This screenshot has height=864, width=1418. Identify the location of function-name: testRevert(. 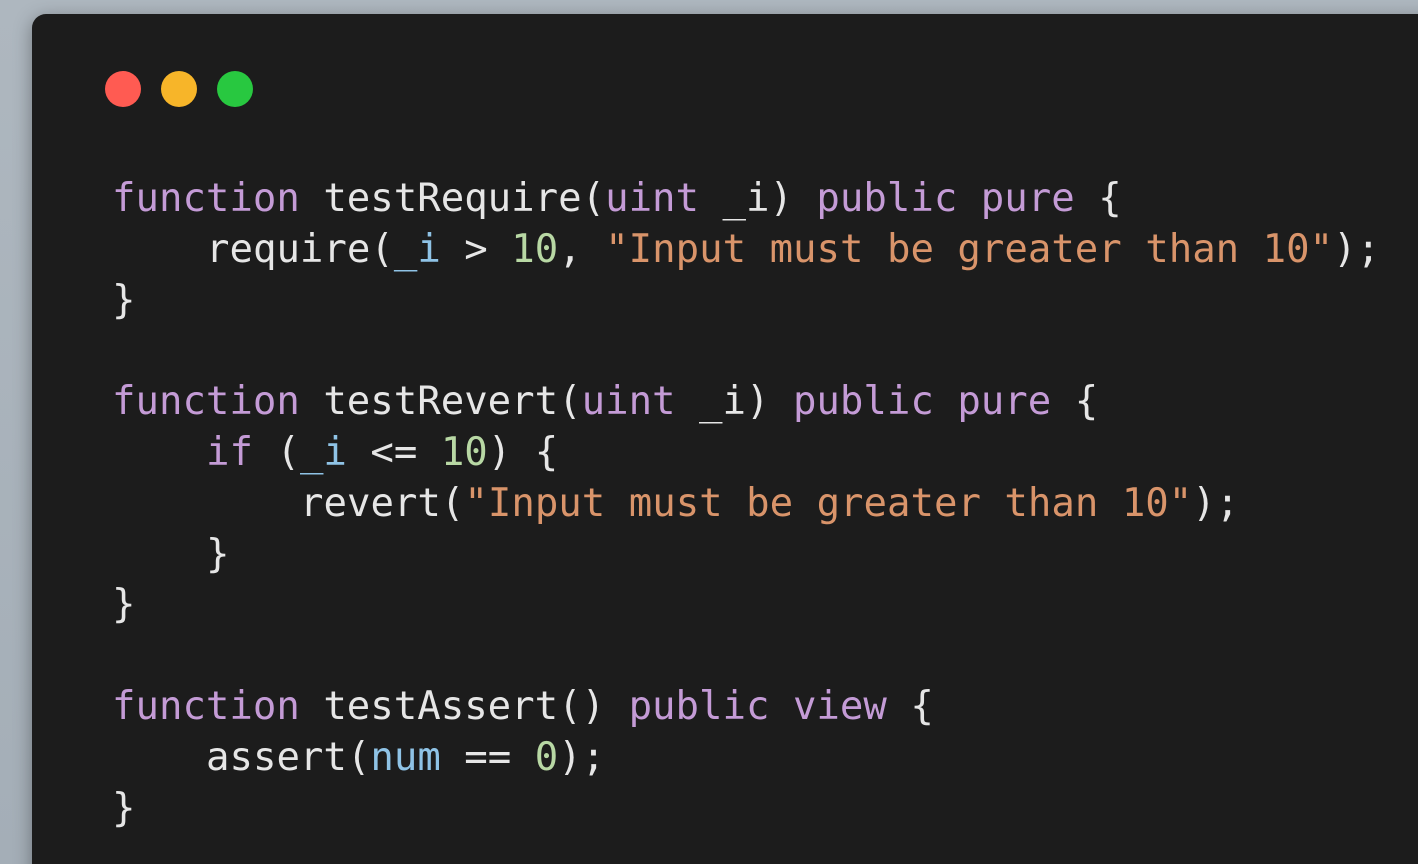
(440, 402).